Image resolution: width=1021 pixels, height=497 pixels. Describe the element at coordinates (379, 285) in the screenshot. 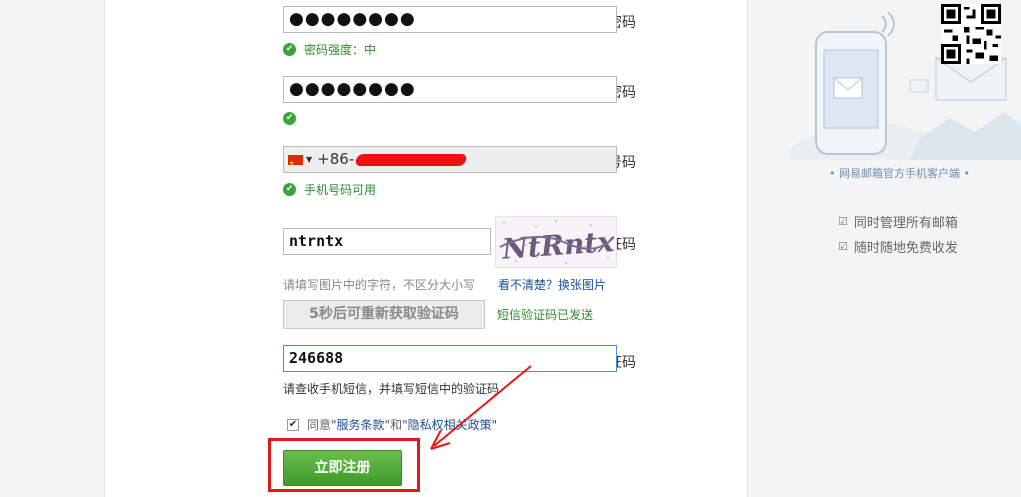

I see `captcha-hint: 请填写图片中的字符，不区分大小写` at that location.